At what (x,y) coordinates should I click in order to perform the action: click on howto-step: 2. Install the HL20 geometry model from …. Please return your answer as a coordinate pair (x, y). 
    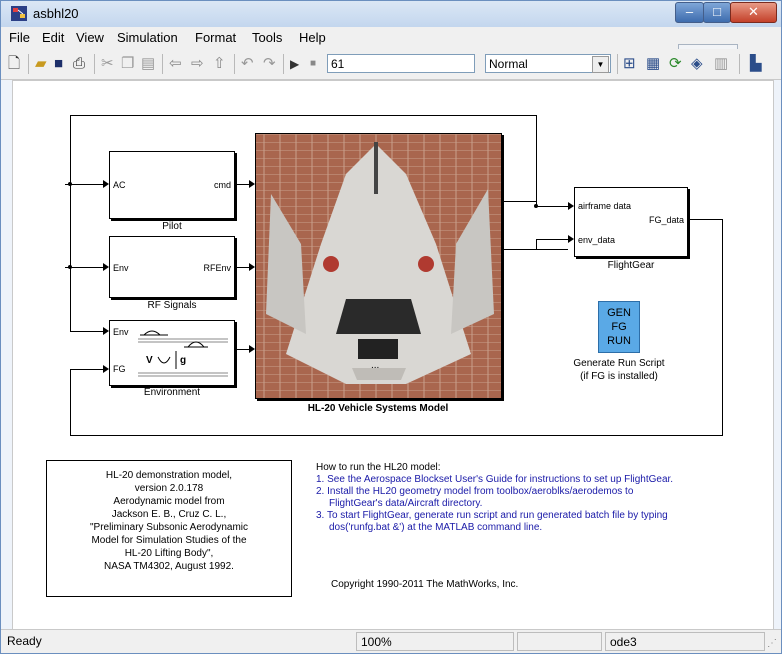
    Looking at the image, I should click on (542, 492).